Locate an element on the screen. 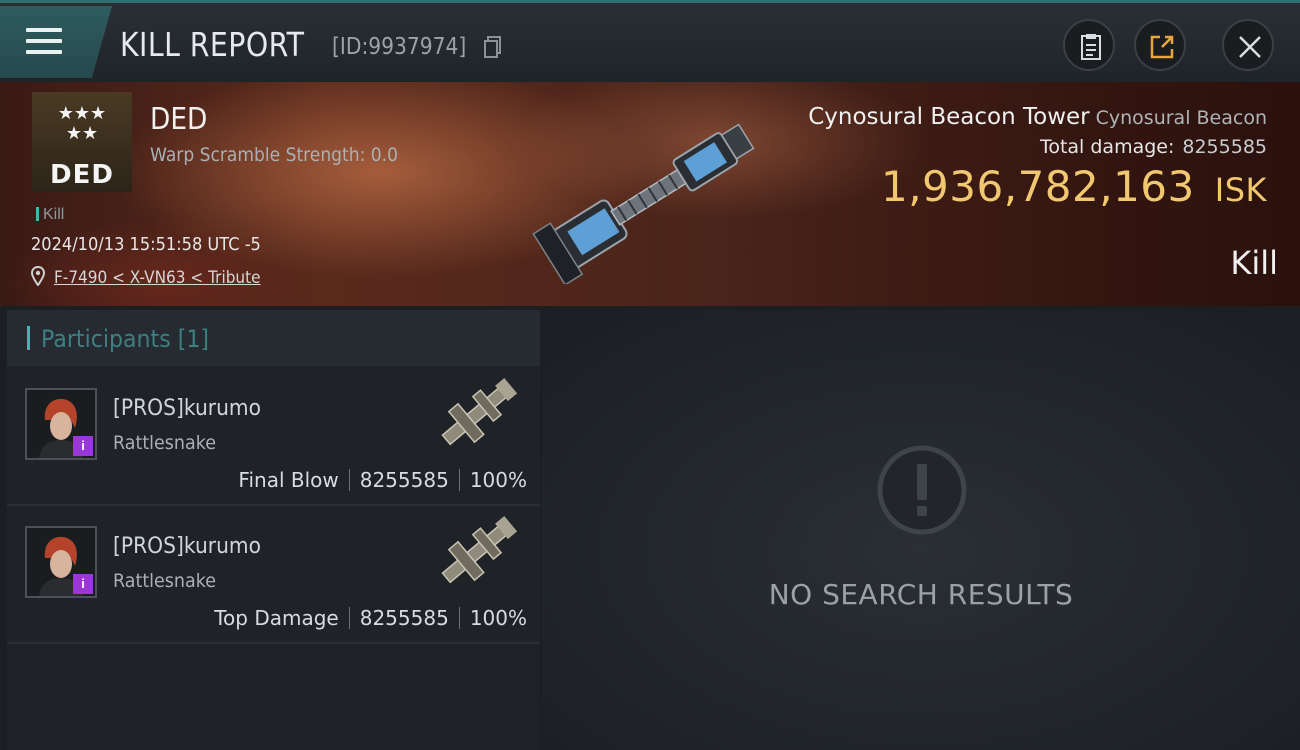 Image resolution: width=1300 pixels, height=750 pixels. exclamation-icon is located at coordinates (922, 490).